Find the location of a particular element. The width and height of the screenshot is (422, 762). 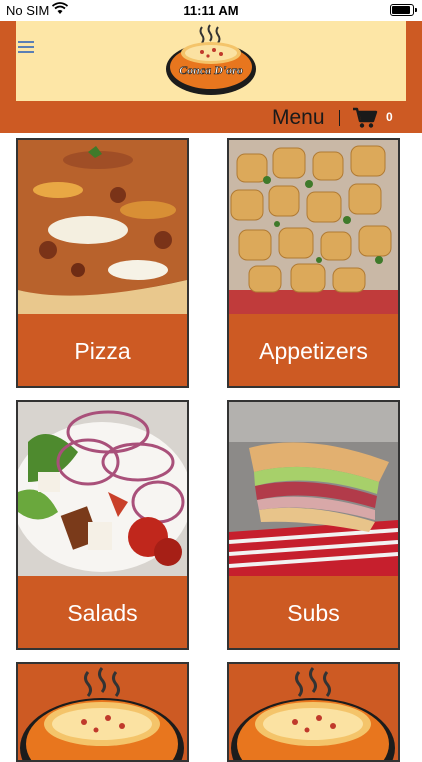

cart-count-badge: 0 is located at coordinates (389, 117).